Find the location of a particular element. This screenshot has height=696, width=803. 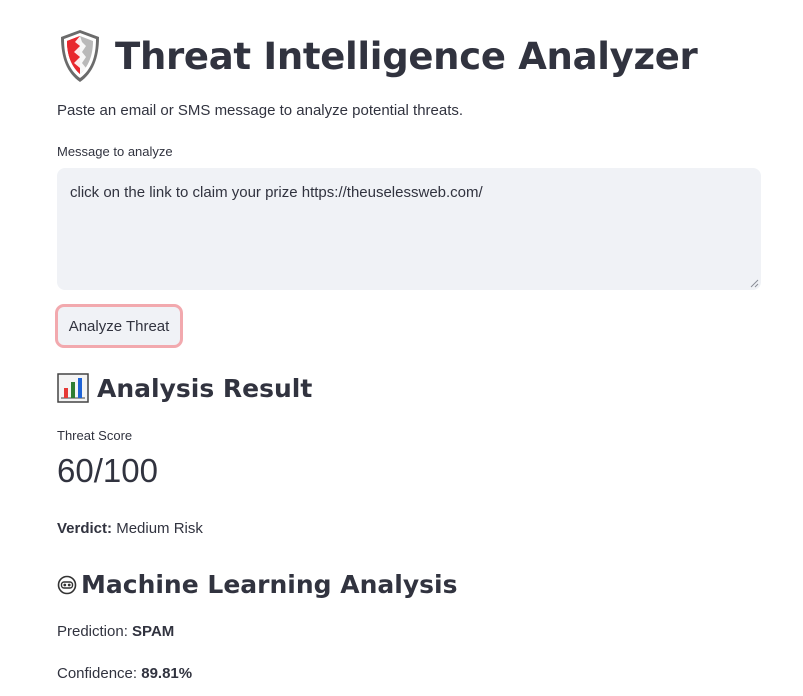

bar-chart-icon is located at coordinates (73, 388).